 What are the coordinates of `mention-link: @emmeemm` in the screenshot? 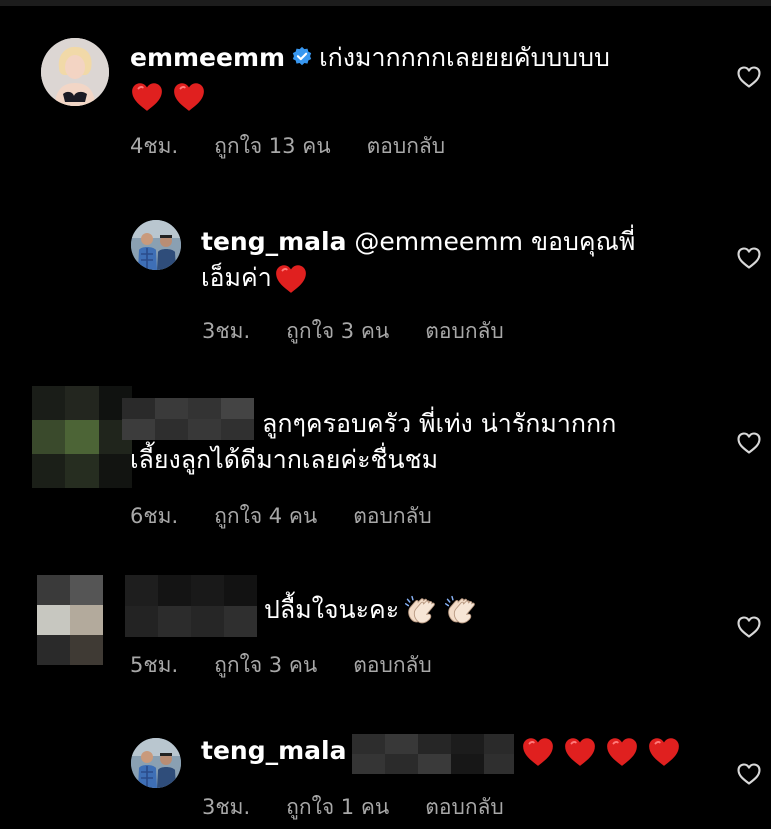 It's located at (438, 241).